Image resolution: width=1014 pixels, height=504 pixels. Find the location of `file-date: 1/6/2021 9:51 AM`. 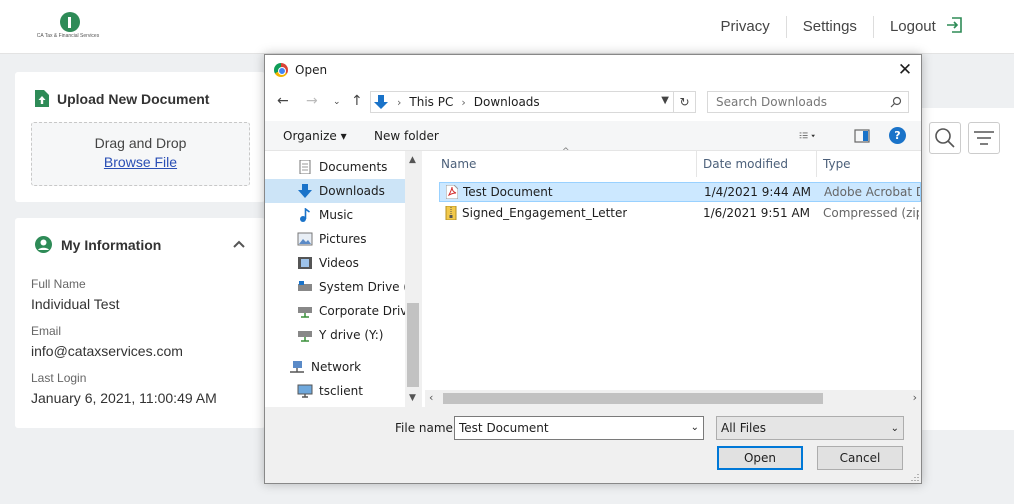

file-date: 1/6/2021 9:51 AM is located at coordinates (757, 213).